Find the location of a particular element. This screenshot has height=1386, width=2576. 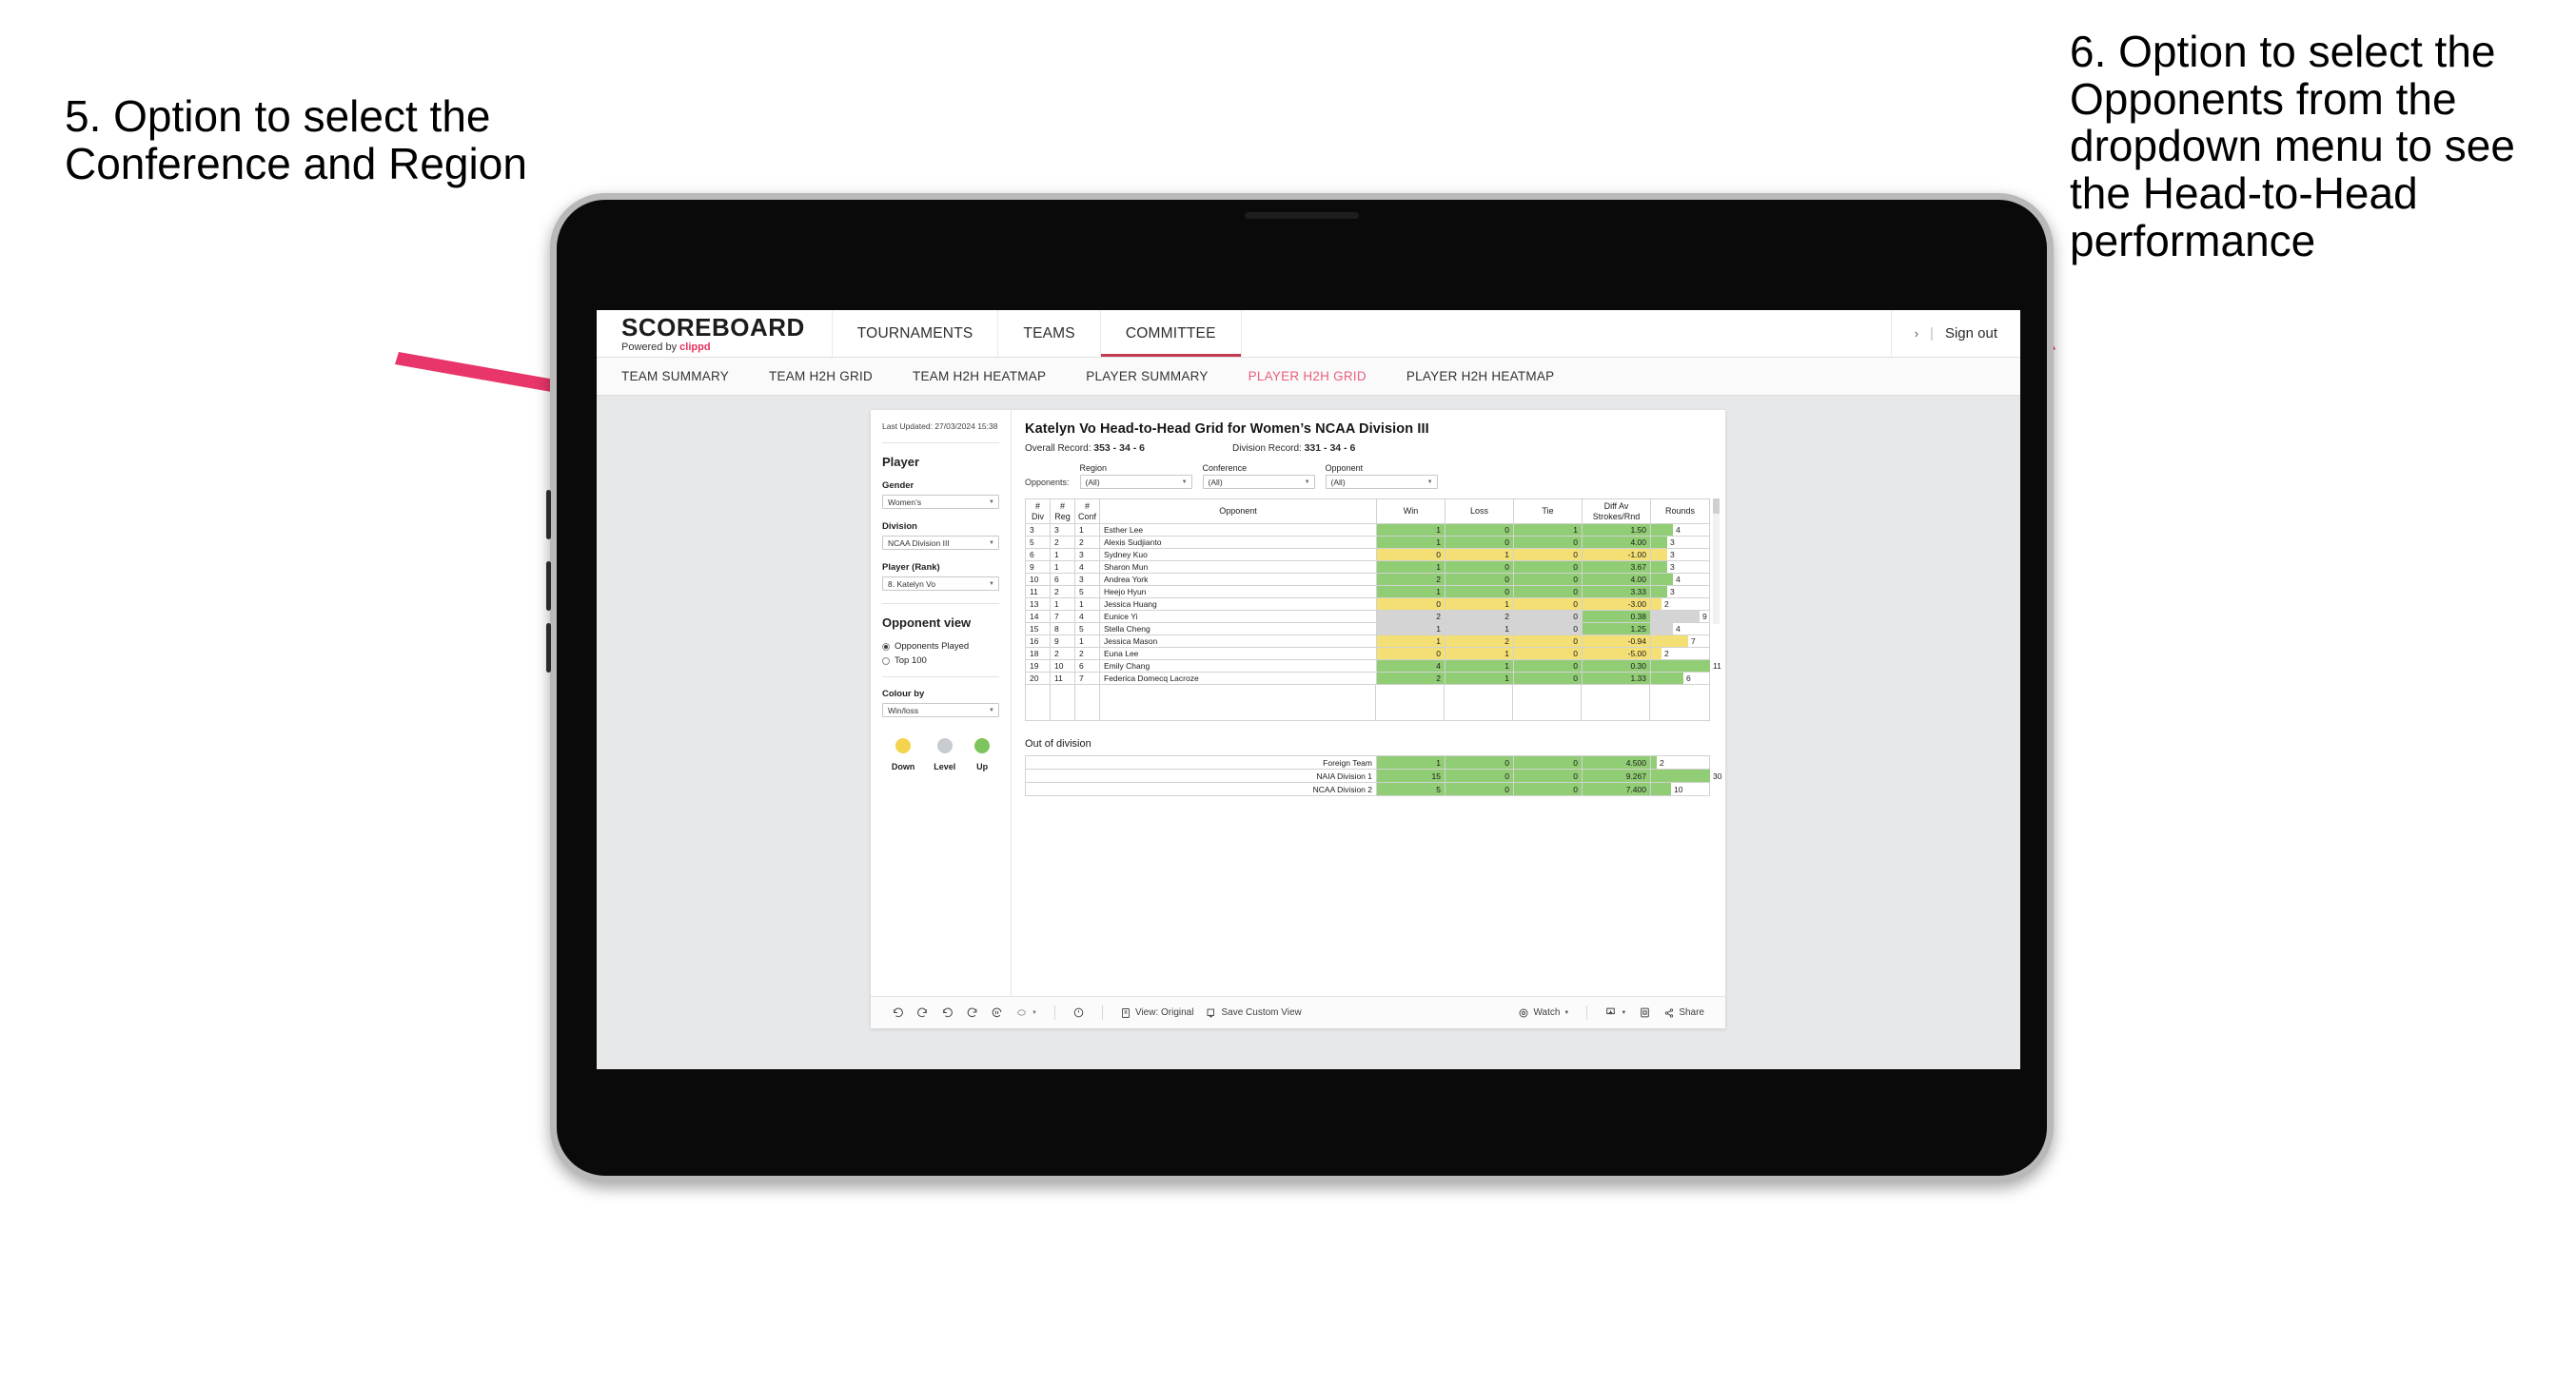

cell-opponent: Esther Lee is located at coordinates (1238, 530).